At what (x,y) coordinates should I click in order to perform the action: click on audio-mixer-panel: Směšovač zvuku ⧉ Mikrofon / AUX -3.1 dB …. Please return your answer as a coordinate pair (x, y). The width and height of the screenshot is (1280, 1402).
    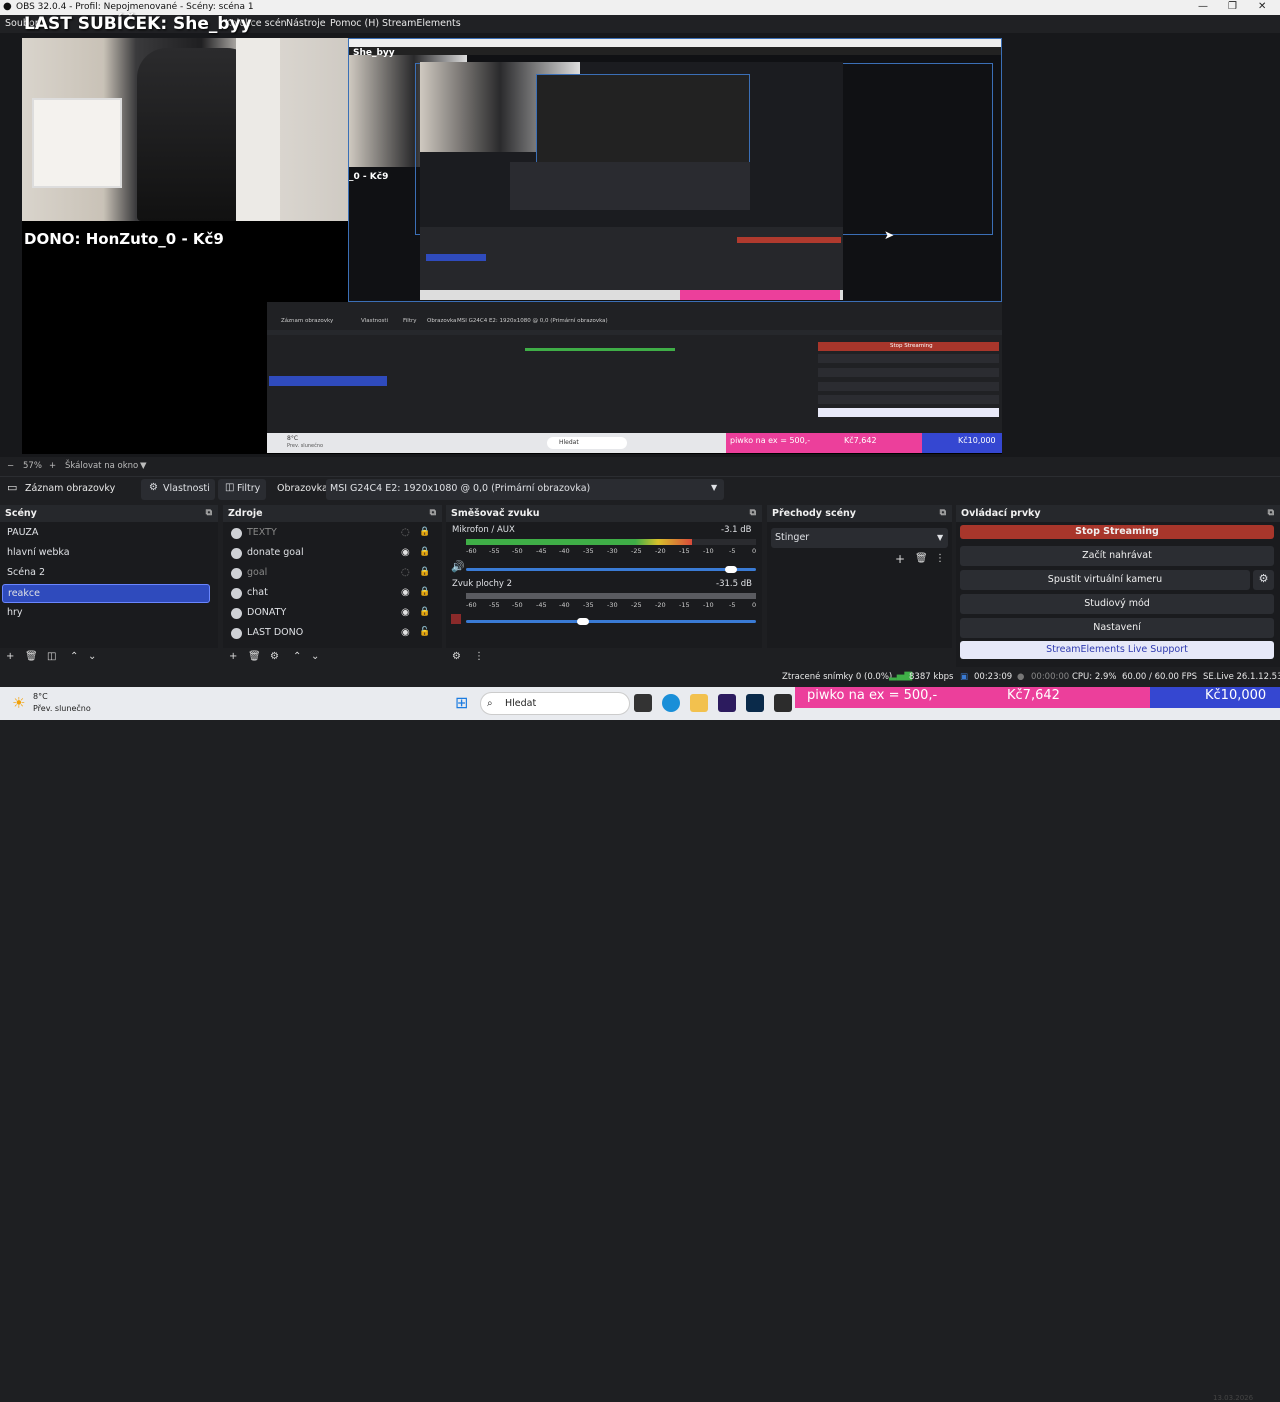
    Looking at the image, I should click on (604, 586).